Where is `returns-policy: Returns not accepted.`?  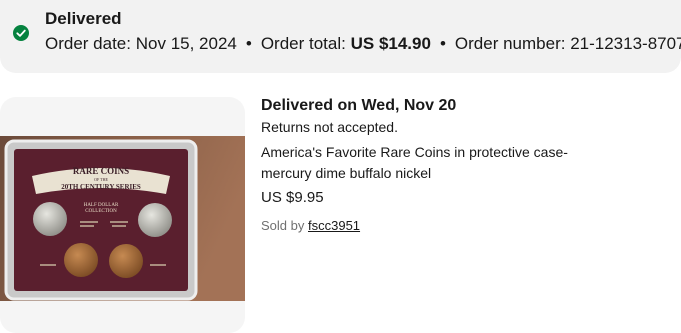 returns-policy: Returns not accepted. is located at coordinates (329, 127).